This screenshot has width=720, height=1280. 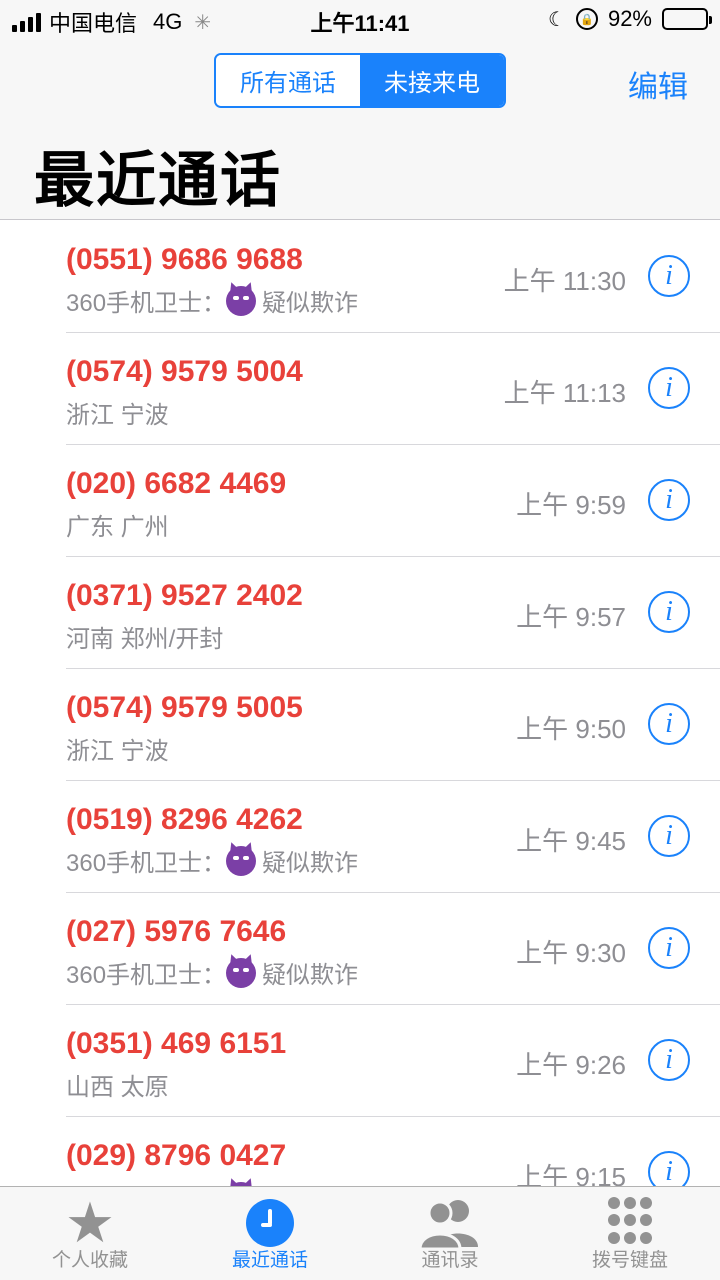 What do you see at coordinates (184, 371) in the screenshot?
I see `call-number: (0574) 9579 5004` at bounding box center [184, 371].